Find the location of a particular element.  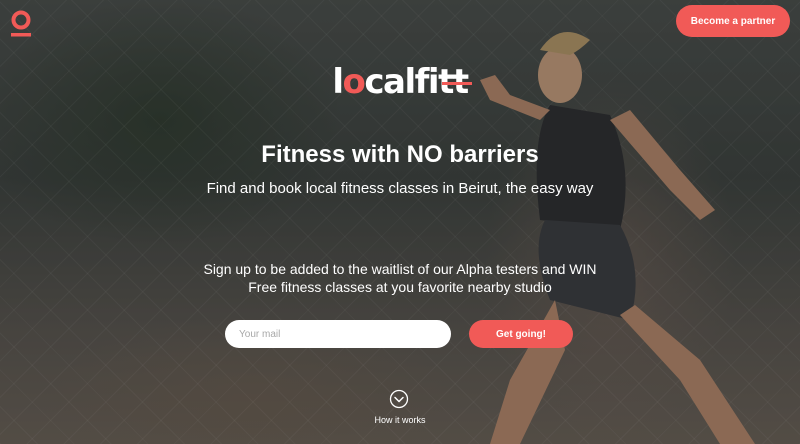

brand-wordmark: localfitt is located at coordinates (402, 82).